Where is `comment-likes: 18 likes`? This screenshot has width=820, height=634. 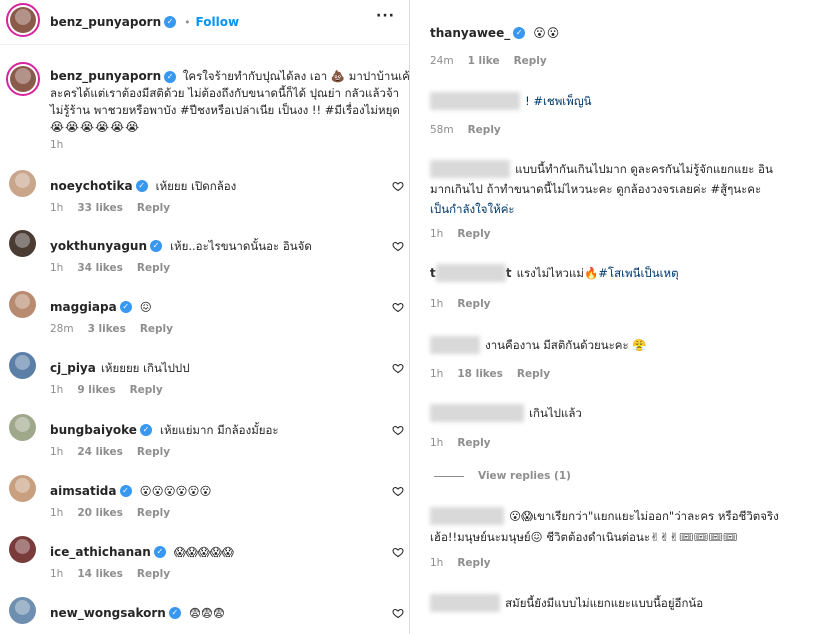 comment-likes: 18 likes is located at coordinates (480, 374).